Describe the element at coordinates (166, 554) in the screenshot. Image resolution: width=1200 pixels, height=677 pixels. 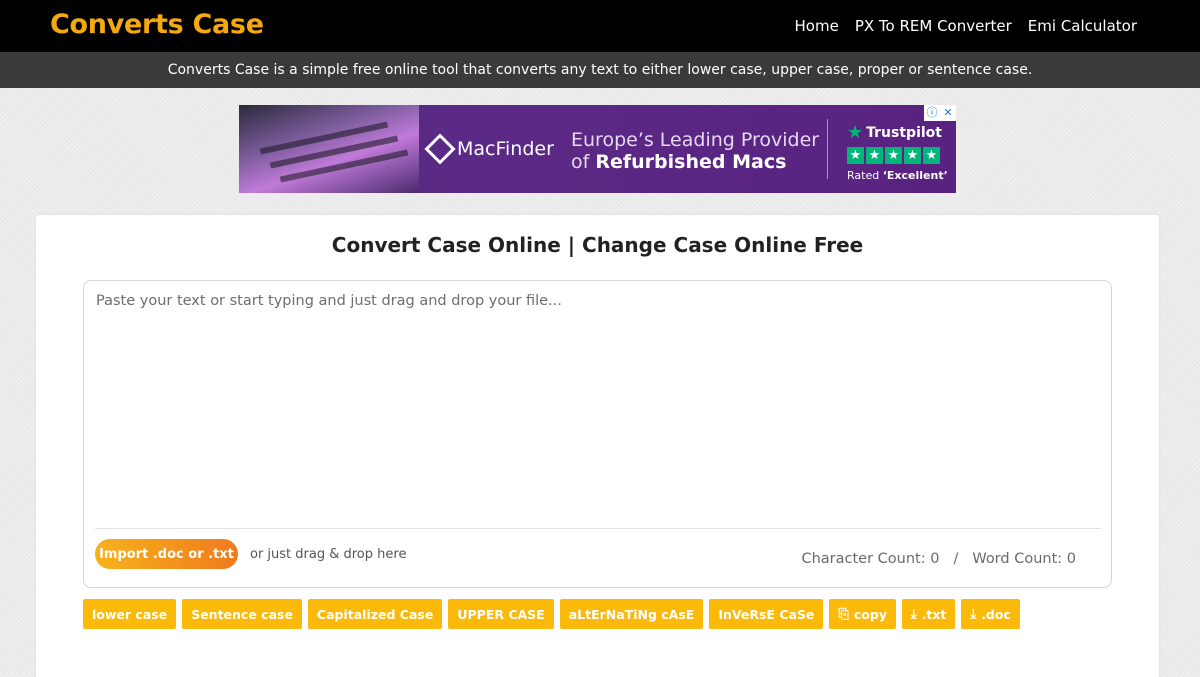
I see `import-file-button: Import .doc or .txt` at that location.